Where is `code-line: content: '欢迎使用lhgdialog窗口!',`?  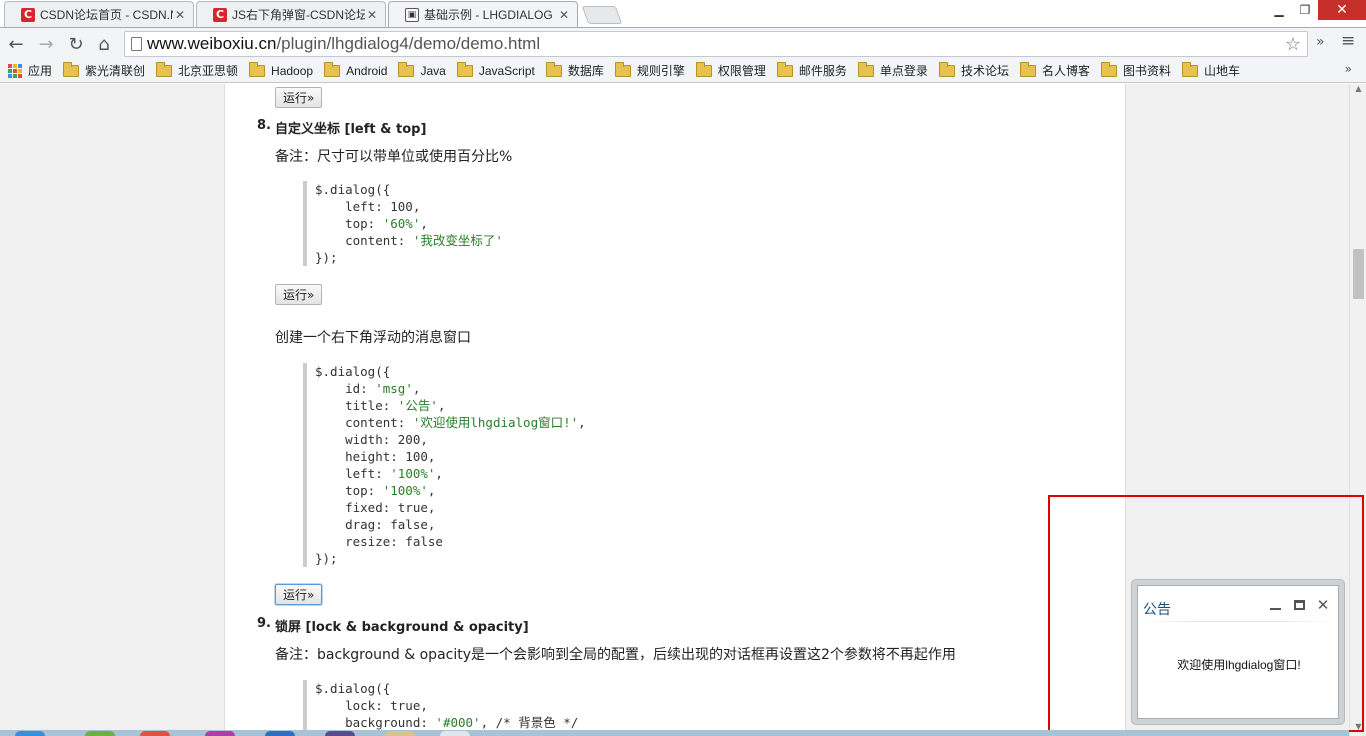
code-line: content: '欢迎使用lhgdialog窗口!', is located at coordinates (450, 422).